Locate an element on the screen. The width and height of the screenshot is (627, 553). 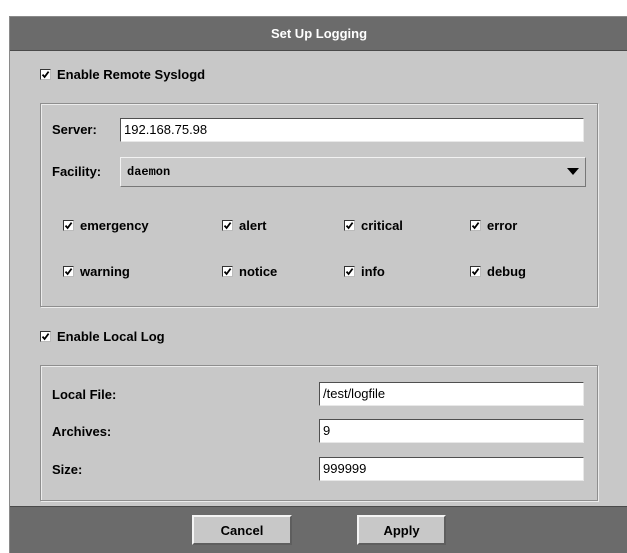
level-label: emergency is located at coordinates (114, 225).